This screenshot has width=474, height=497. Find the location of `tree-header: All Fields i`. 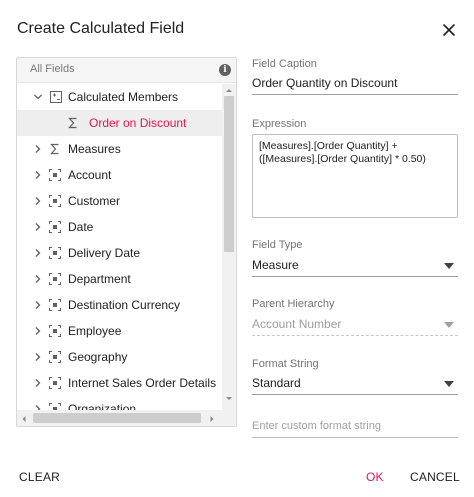

tree-header: All Fields i is located at coordinates (126, 70).